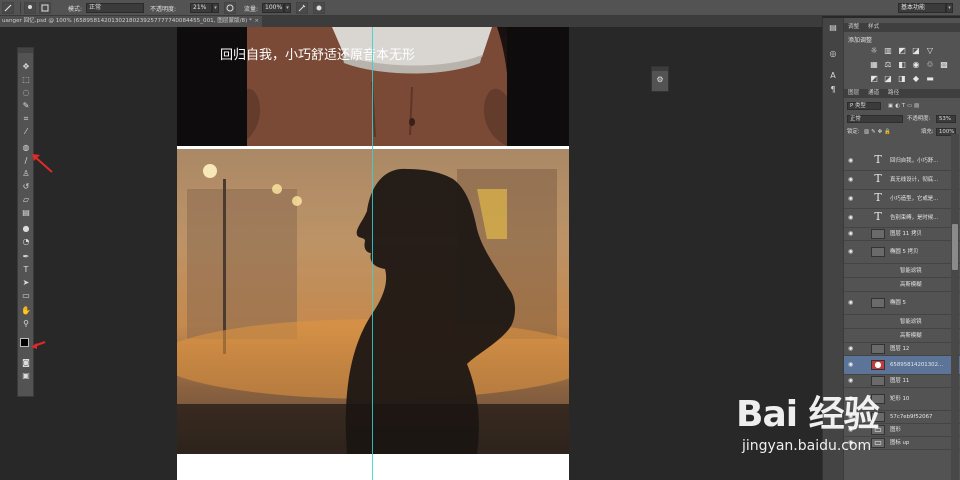  Describe the element at coordinates (878, 132) in the screenshot. I see `lock-icons: ▨✎✥🔒` at that location.